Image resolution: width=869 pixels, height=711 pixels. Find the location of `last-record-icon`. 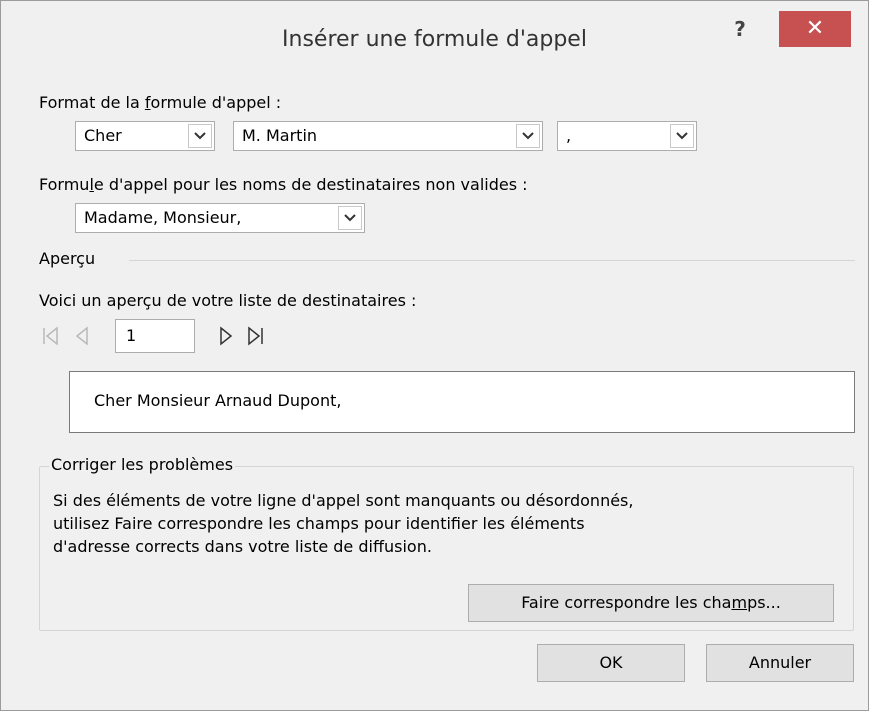

last-record-icon is located at coordinates (256, 336).